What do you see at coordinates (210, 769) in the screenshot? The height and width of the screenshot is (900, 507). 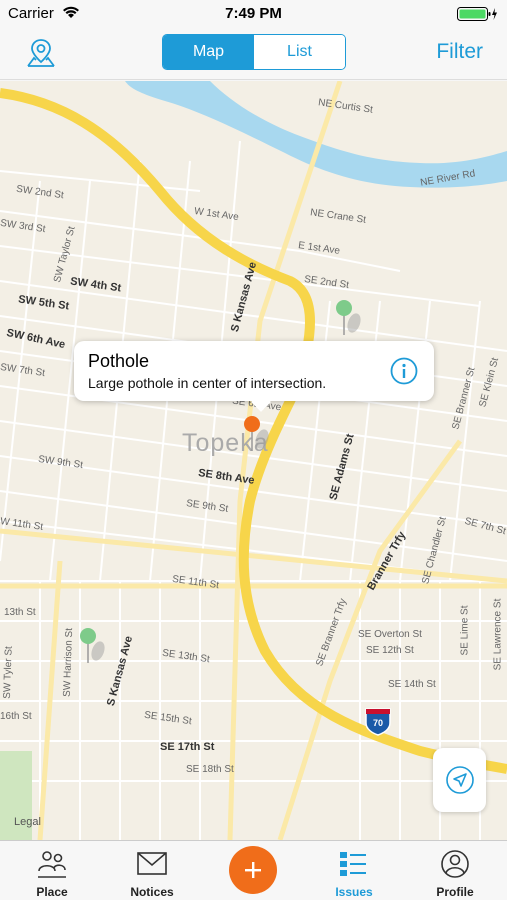 I see `street-label: SE 18th St` at bounding box center [210, 769].